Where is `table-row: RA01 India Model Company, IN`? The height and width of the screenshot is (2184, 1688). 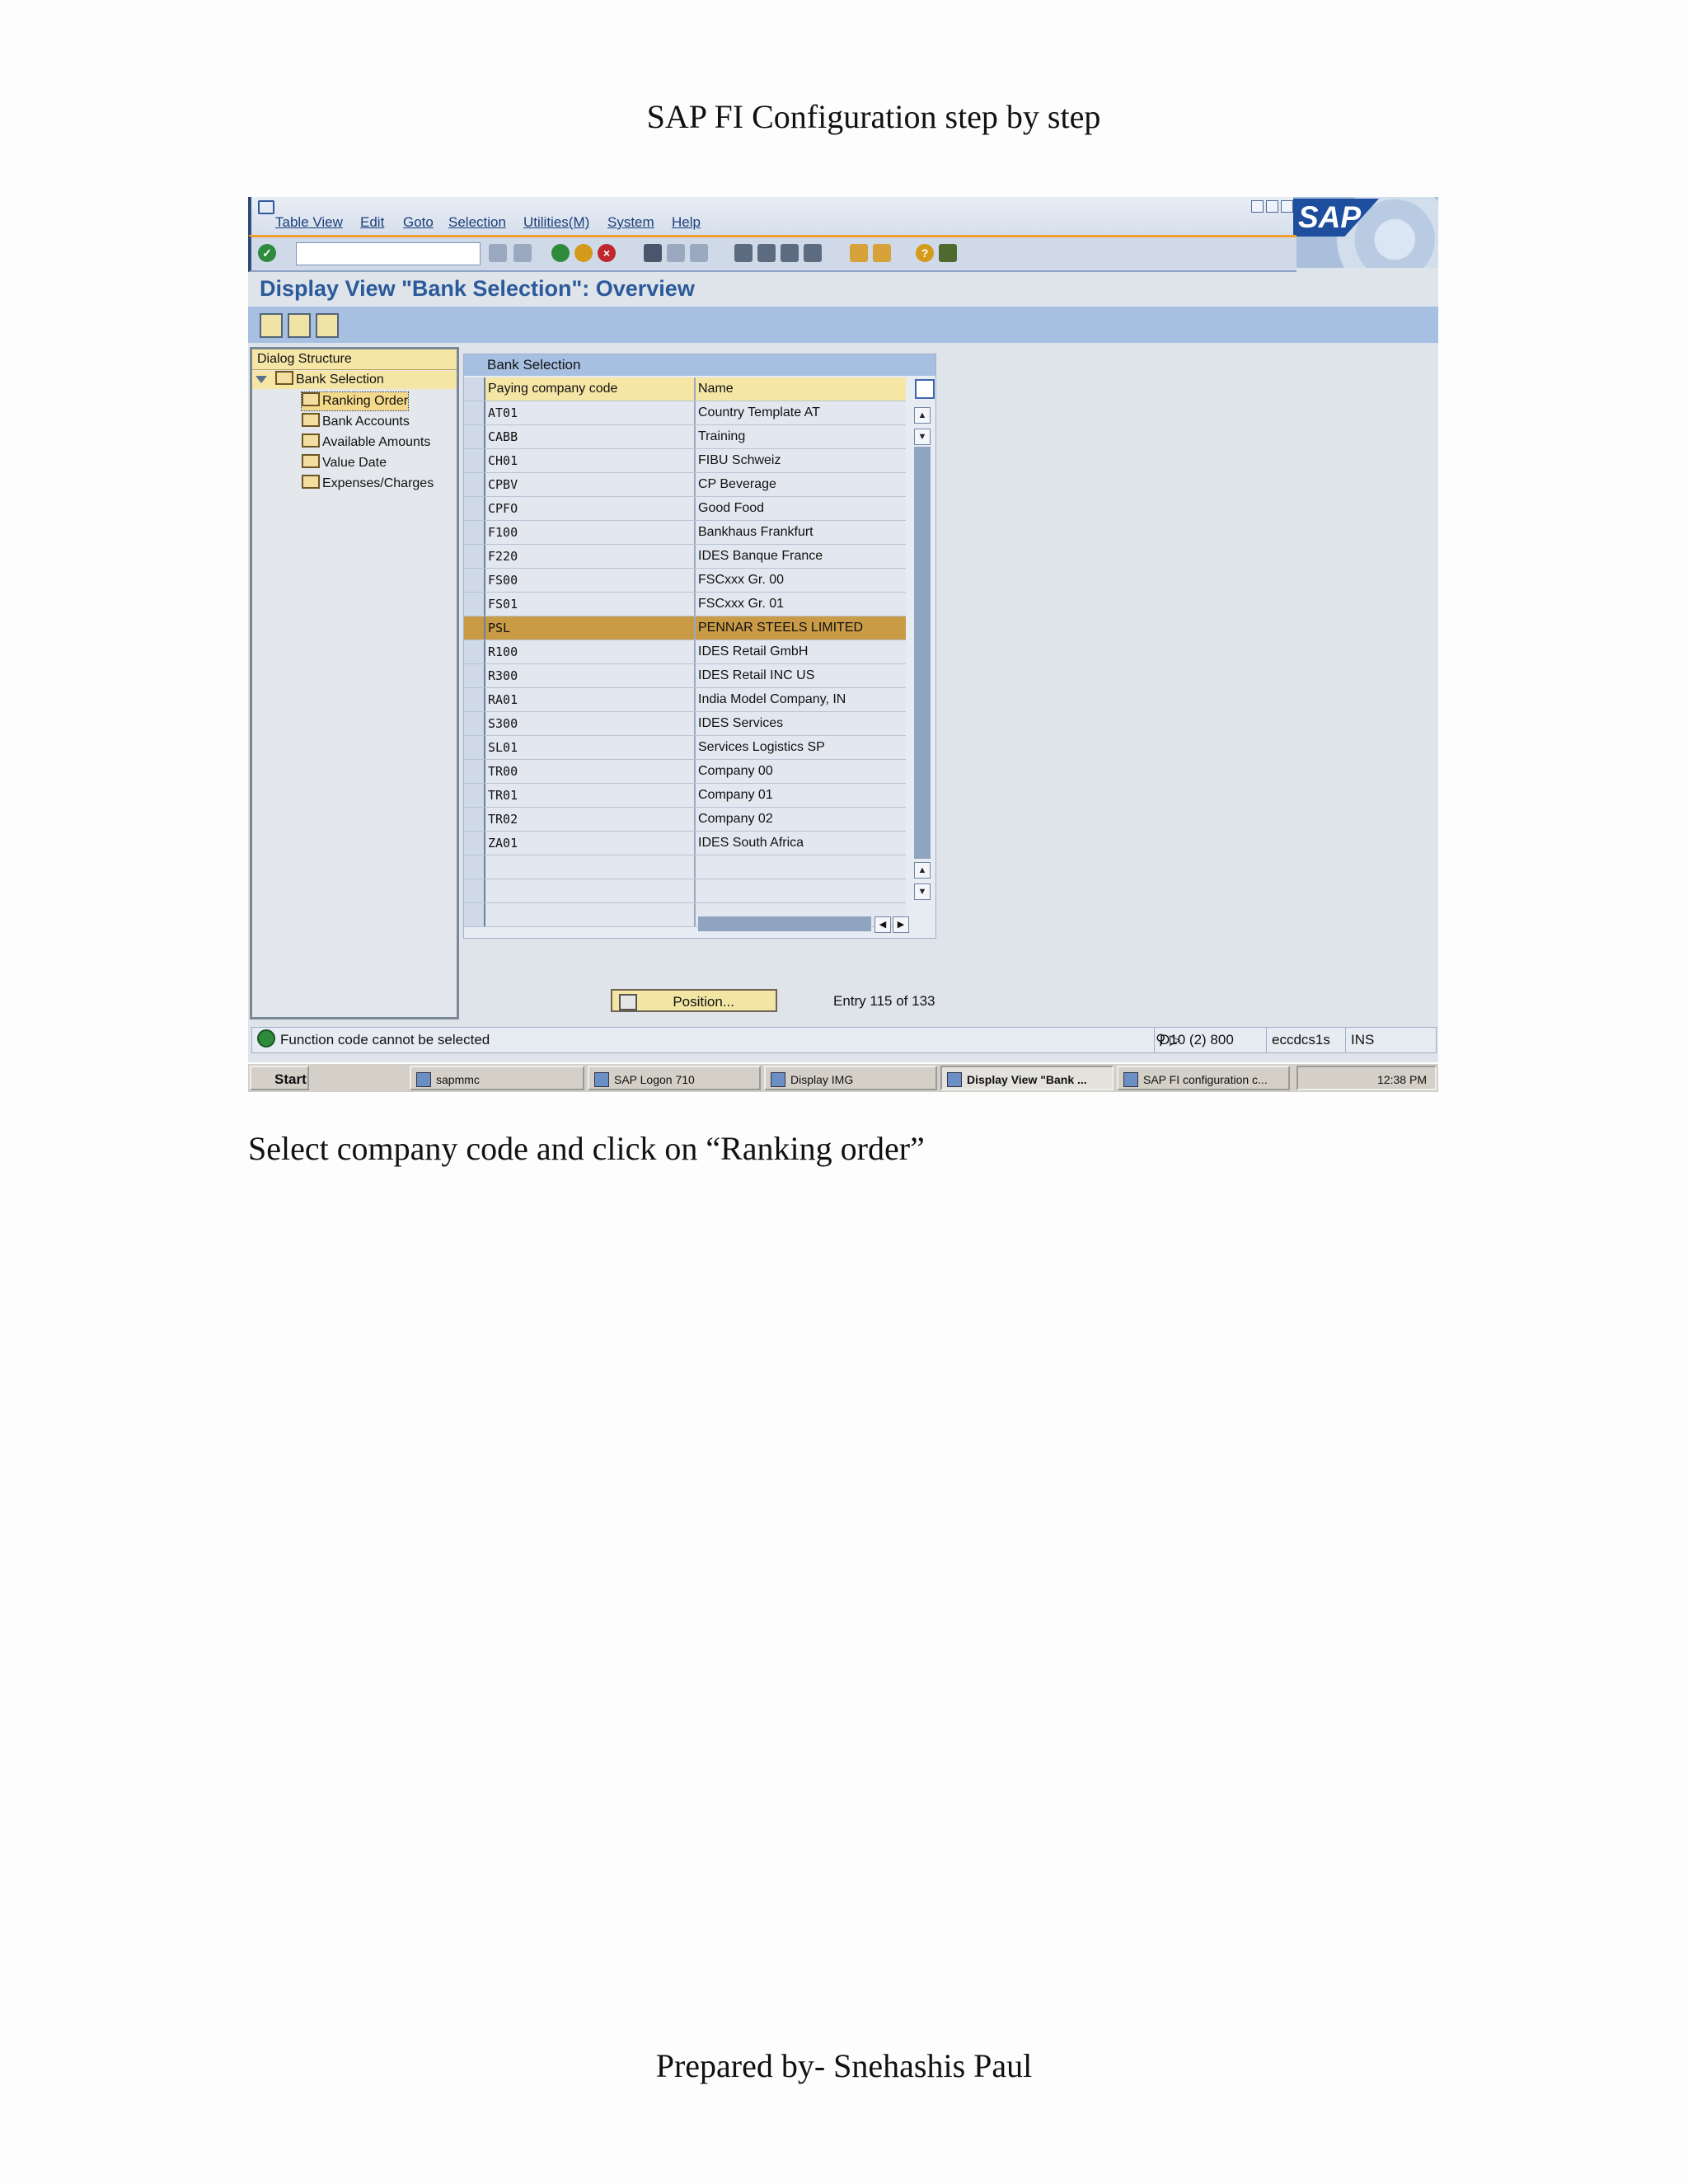
table-row: RA01 India Model Company, IN is located at coordinates (685, 700).